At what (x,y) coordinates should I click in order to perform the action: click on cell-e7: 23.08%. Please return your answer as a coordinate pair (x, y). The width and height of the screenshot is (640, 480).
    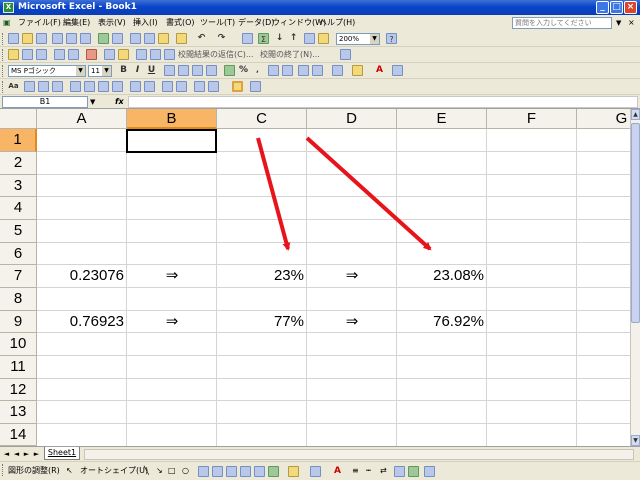
    Looking at the image, I should click on (442, 276).